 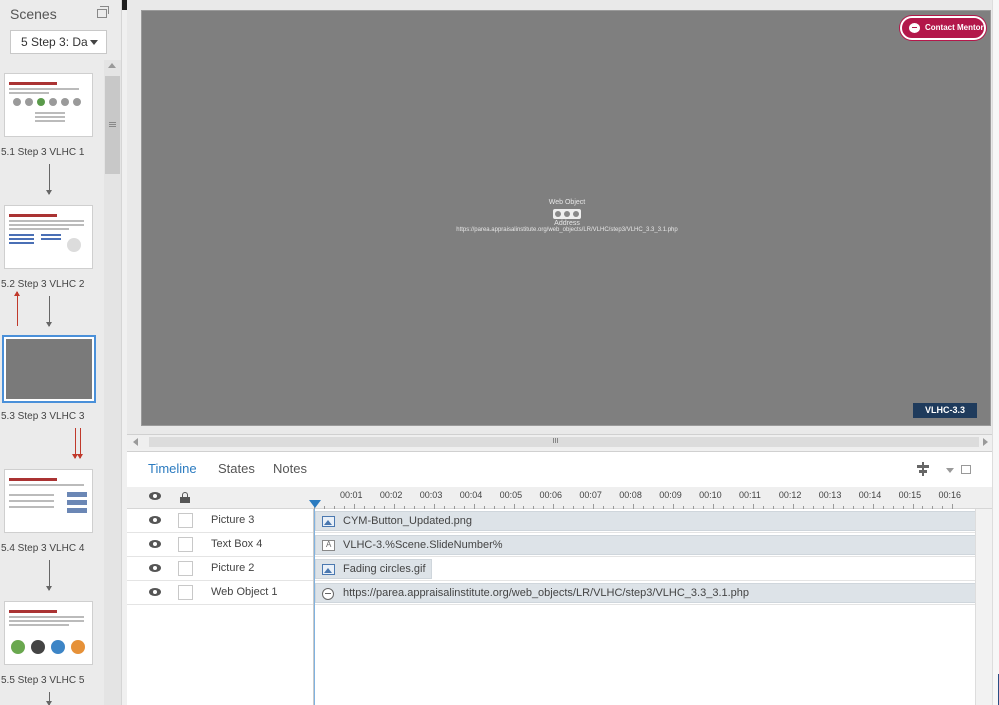 I want to click on playhead-line, so click(x=314, y=607).